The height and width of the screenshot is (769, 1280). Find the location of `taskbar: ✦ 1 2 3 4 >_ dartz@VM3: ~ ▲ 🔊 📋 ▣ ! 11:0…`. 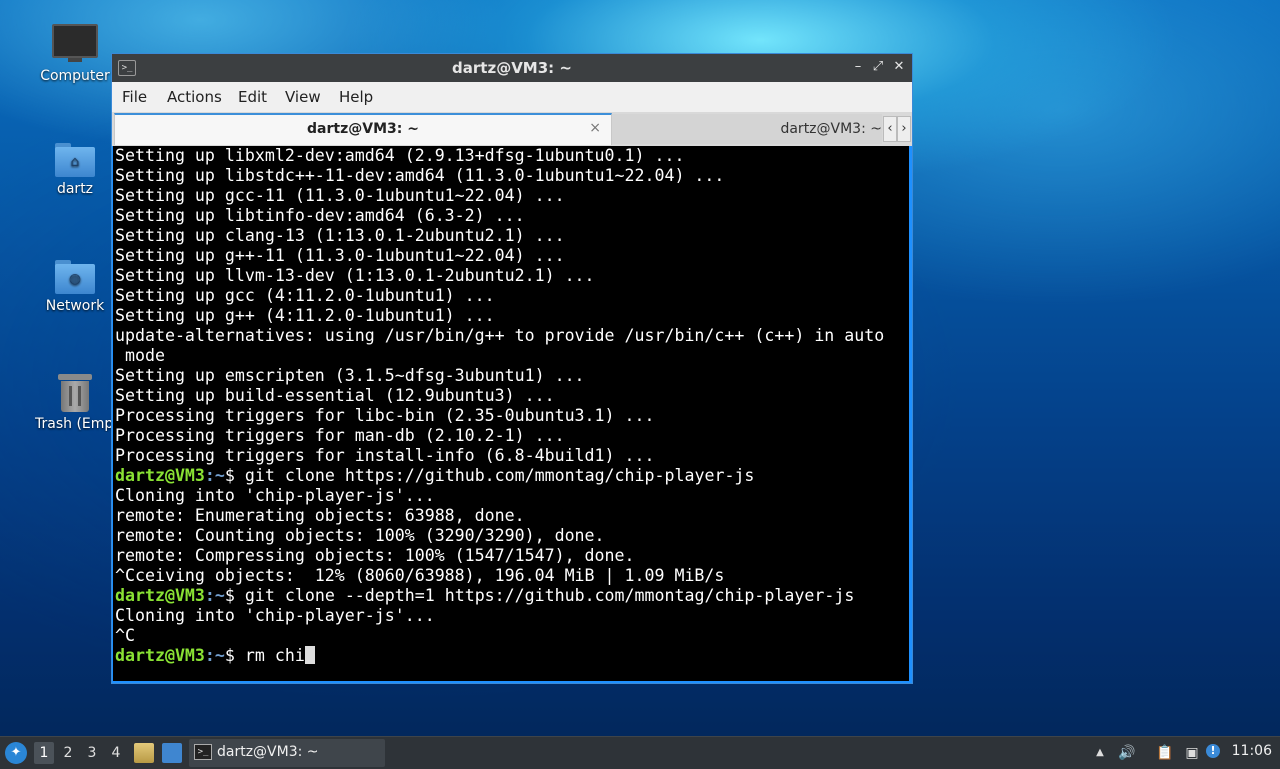

taskbar: ✦ 1 2 3 4 >_ dartz@VM3: ~ ▲ 🔊 📋 ▣ ! 11:0… is located at coordinates (640, 752).